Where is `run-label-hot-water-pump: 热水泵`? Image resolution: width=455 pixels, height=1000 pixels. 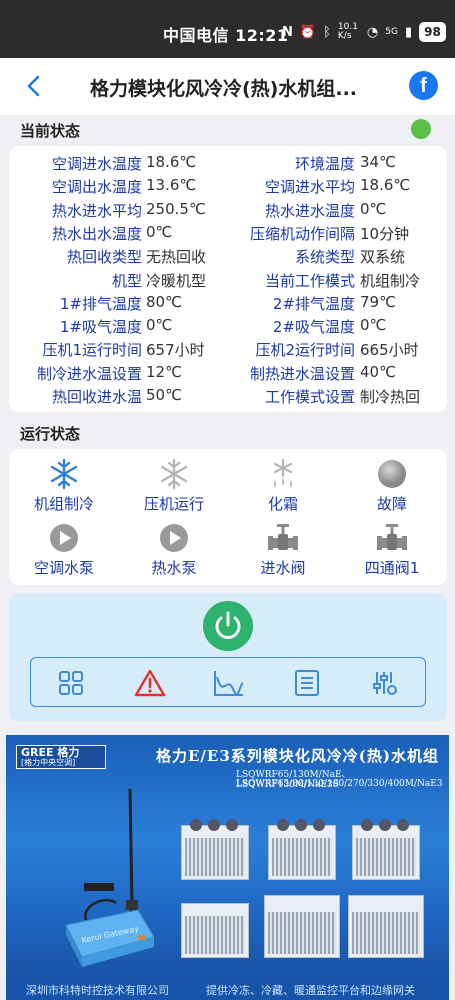 run-label-hot-water-pump: 热水泵 is located at coordinates (174, 568).